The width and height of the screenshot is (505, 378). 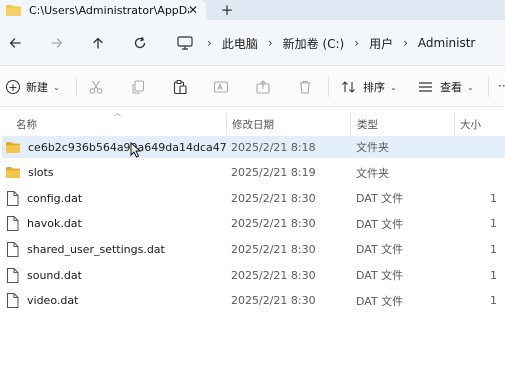 I want to click on view-label: 查看, so click(x=451, y=87).